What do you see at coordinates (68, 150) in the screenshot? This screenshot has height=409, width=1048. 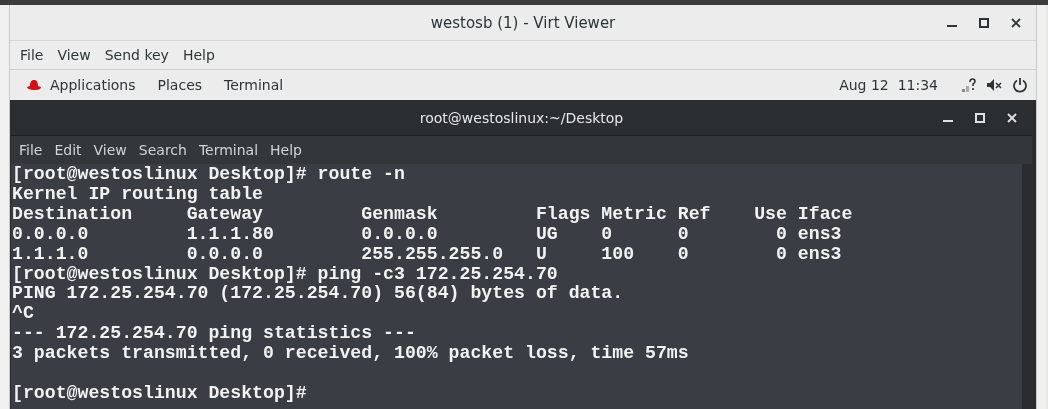 I see `menu-item: Edit` at bounding box center [68, 150].